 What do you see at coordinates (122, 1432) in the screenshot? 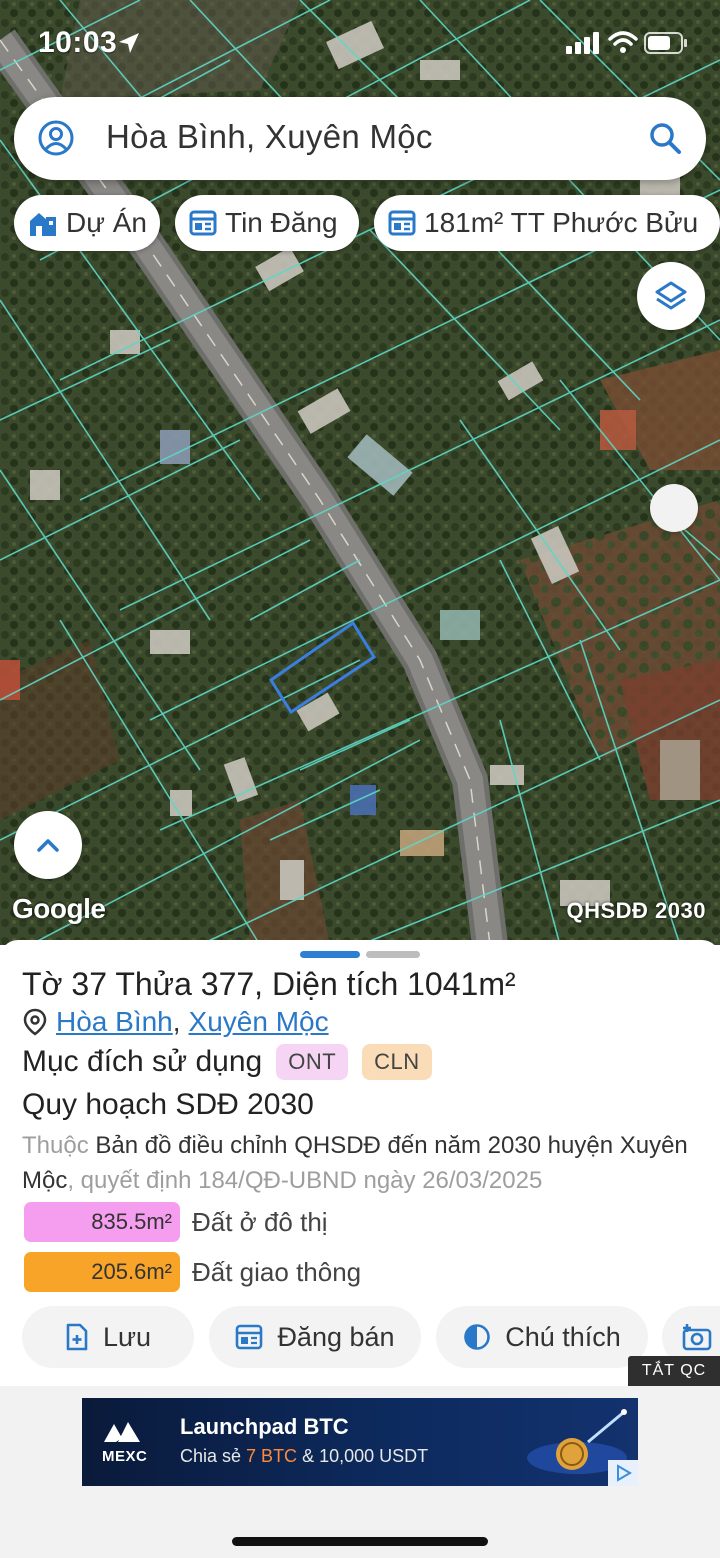
I see `mexc-logo-icon` at bounding box center [122, 1432].